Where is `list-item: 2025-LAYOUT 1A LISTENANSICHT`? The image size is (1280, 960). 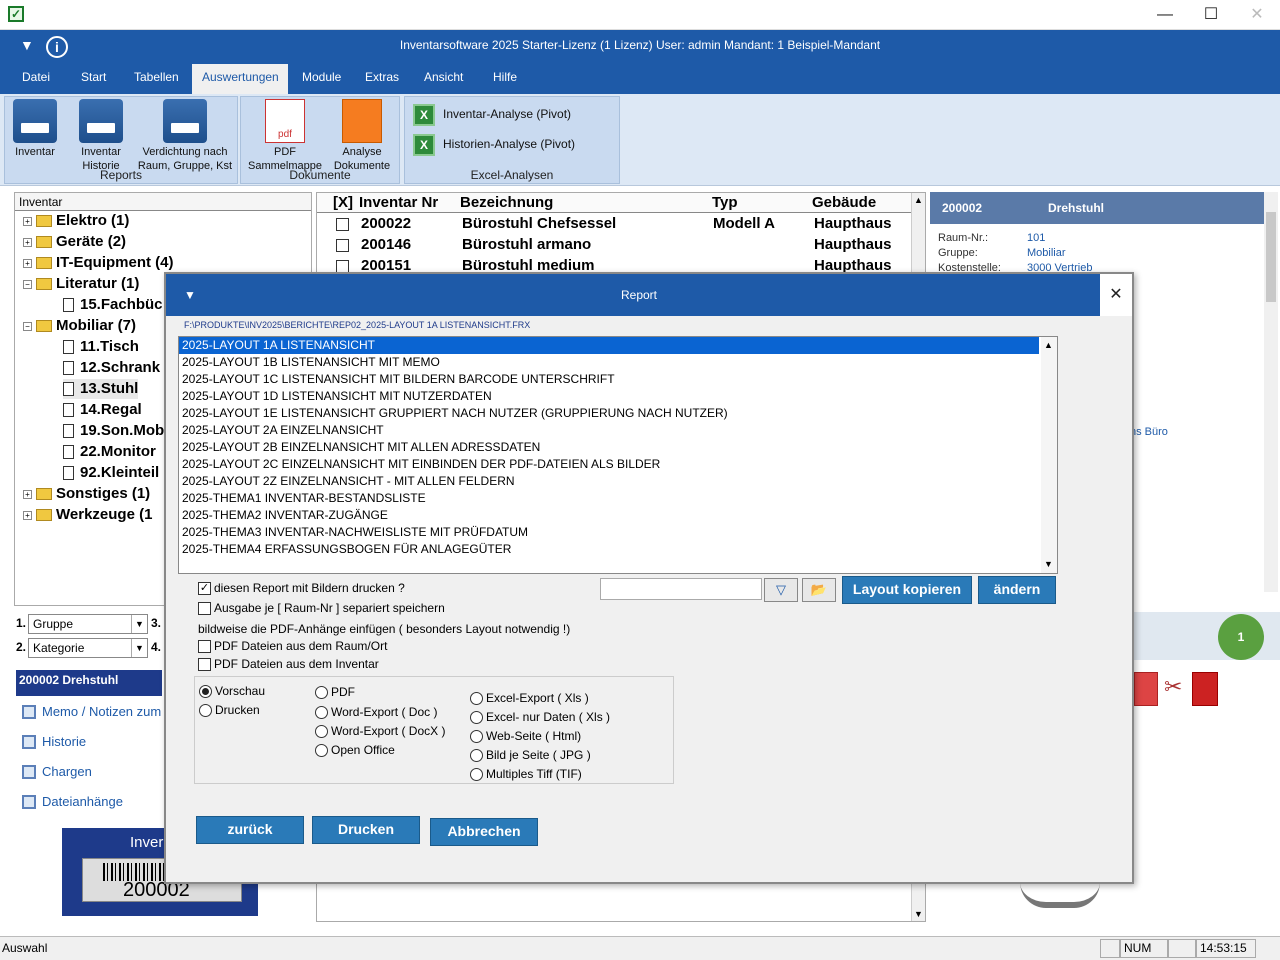
list-item: 2025-LAYOUT 1A LISTENANSICHT is located at coordinates (609, 345).